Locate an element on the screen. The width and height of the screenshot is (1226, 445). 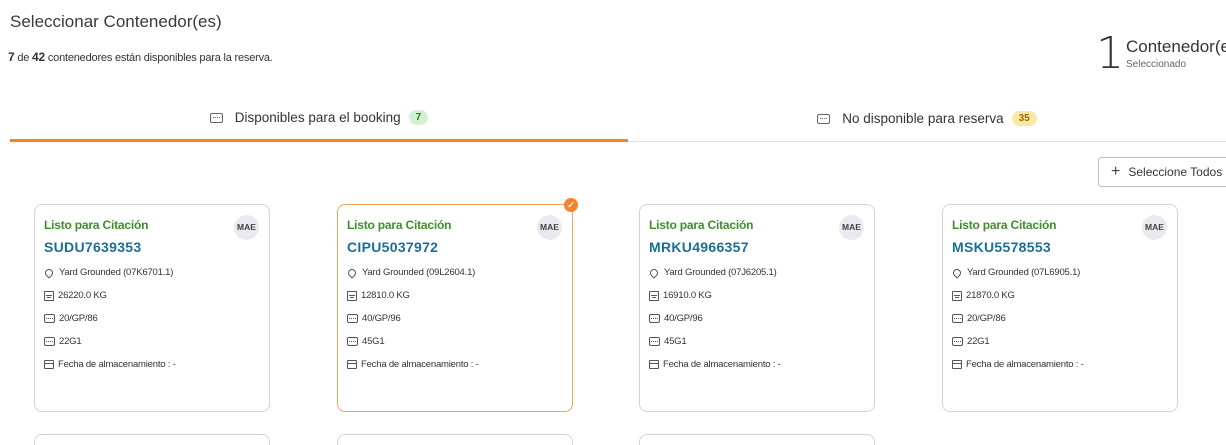
select-all-button: + Seleccione Todos is located at coordinates (1162, 172).